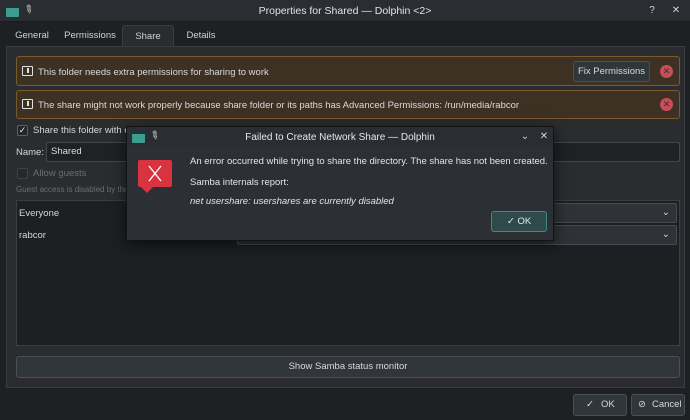  What do you see at coordinates (22, 173) in the screenshot?
I see `allow-guests-checkbox` at bounding box center [22, 173].